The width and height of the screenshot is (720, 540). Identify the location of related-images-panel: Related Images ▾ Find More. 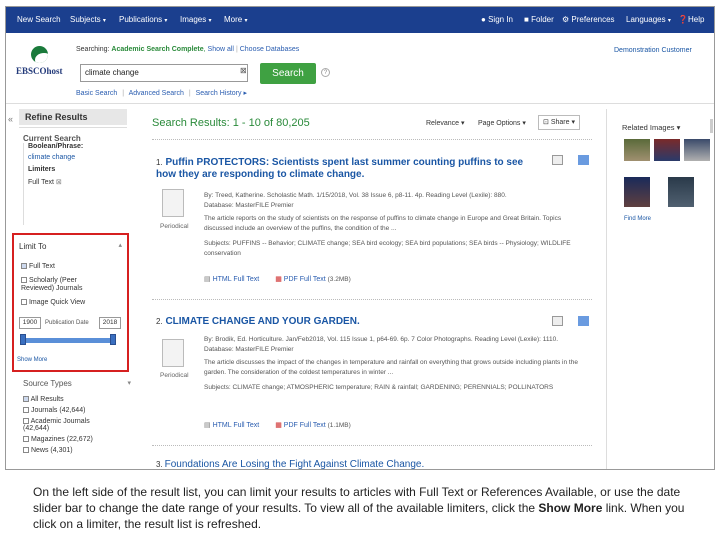
(666, 169).